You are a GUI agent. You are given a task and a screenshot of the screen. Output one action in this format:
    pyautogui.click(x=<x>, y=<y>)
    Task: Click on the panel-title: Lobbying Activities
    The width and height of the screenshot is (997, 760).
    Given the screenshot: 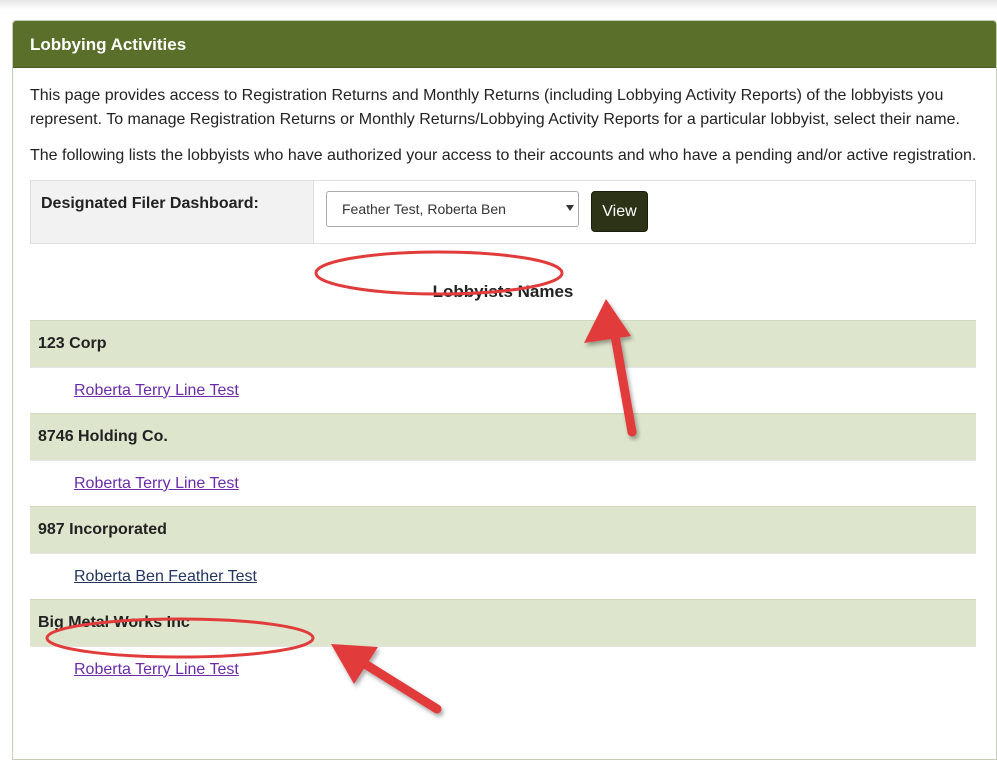 What is the action you would take?
    pyautogui.click(x=504, y=44)
    